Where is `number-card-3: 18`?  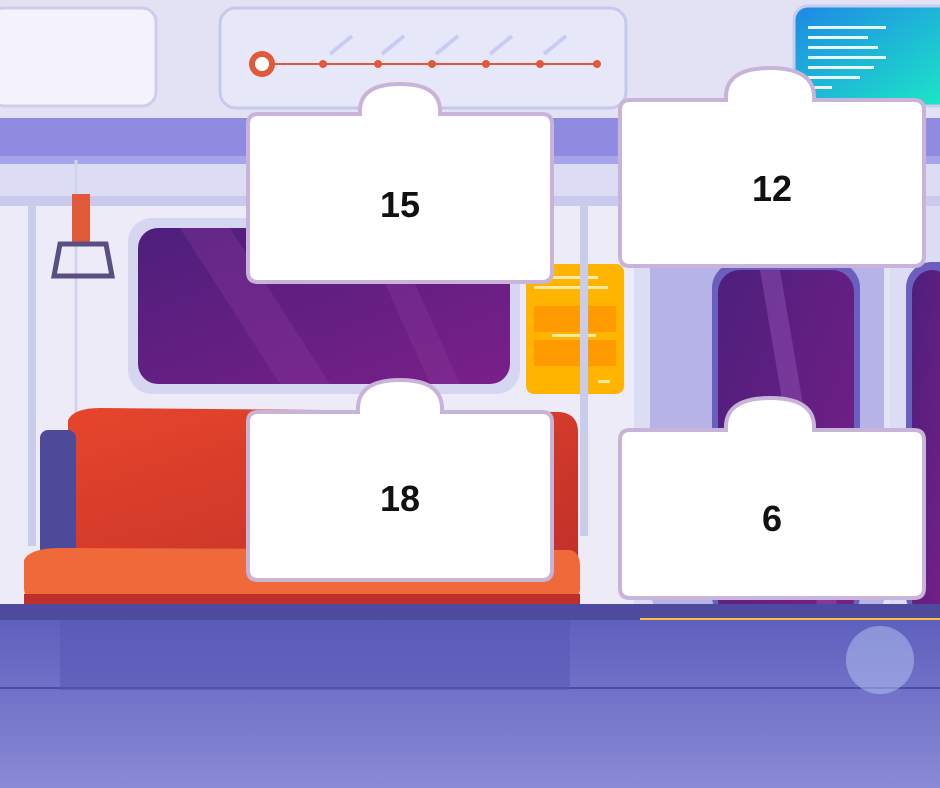
number-card-3: 18 is located at coordinates (400, 479).